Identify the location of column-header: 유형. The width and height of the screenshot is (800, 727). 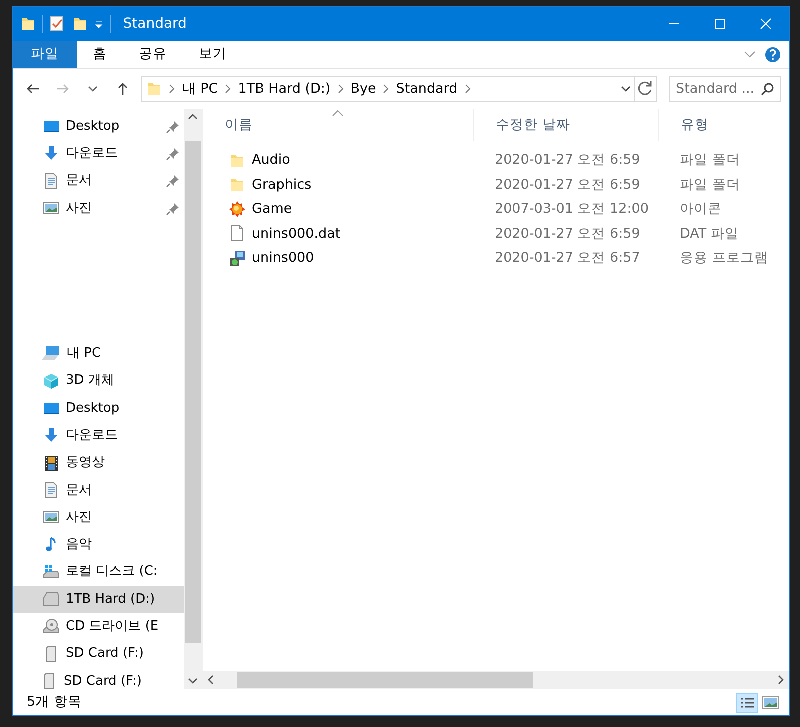
(723, 125).